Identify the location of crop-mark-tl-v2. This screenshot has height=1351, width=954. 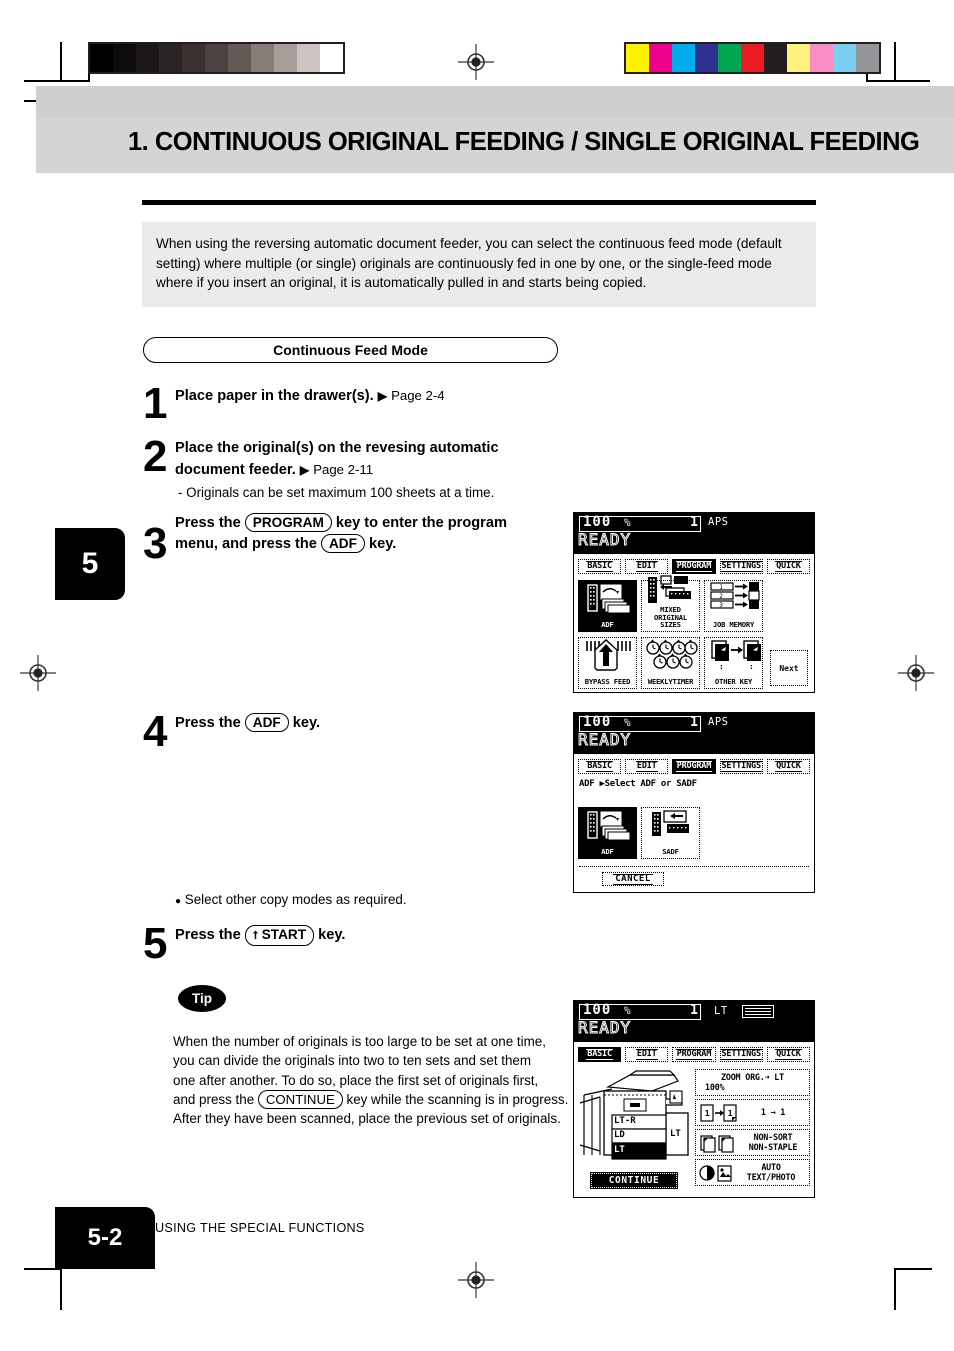
(61, 62).